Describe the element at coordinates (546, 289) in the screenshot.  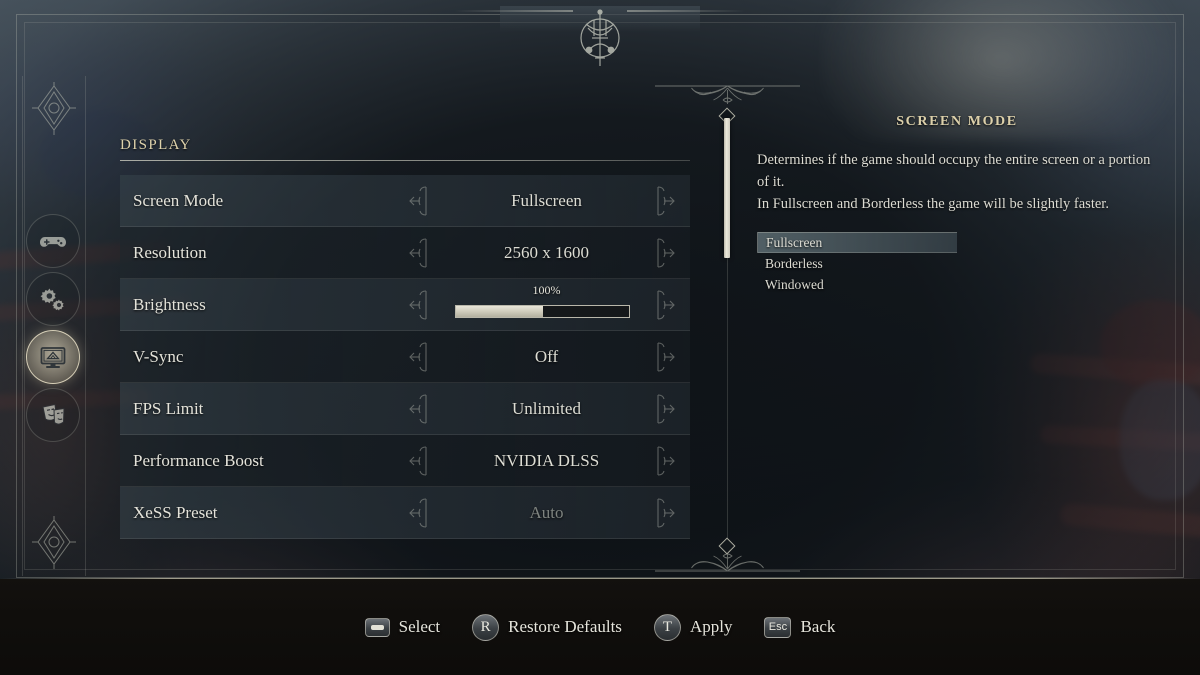
I see `slider-value-label: 100%` at that location.